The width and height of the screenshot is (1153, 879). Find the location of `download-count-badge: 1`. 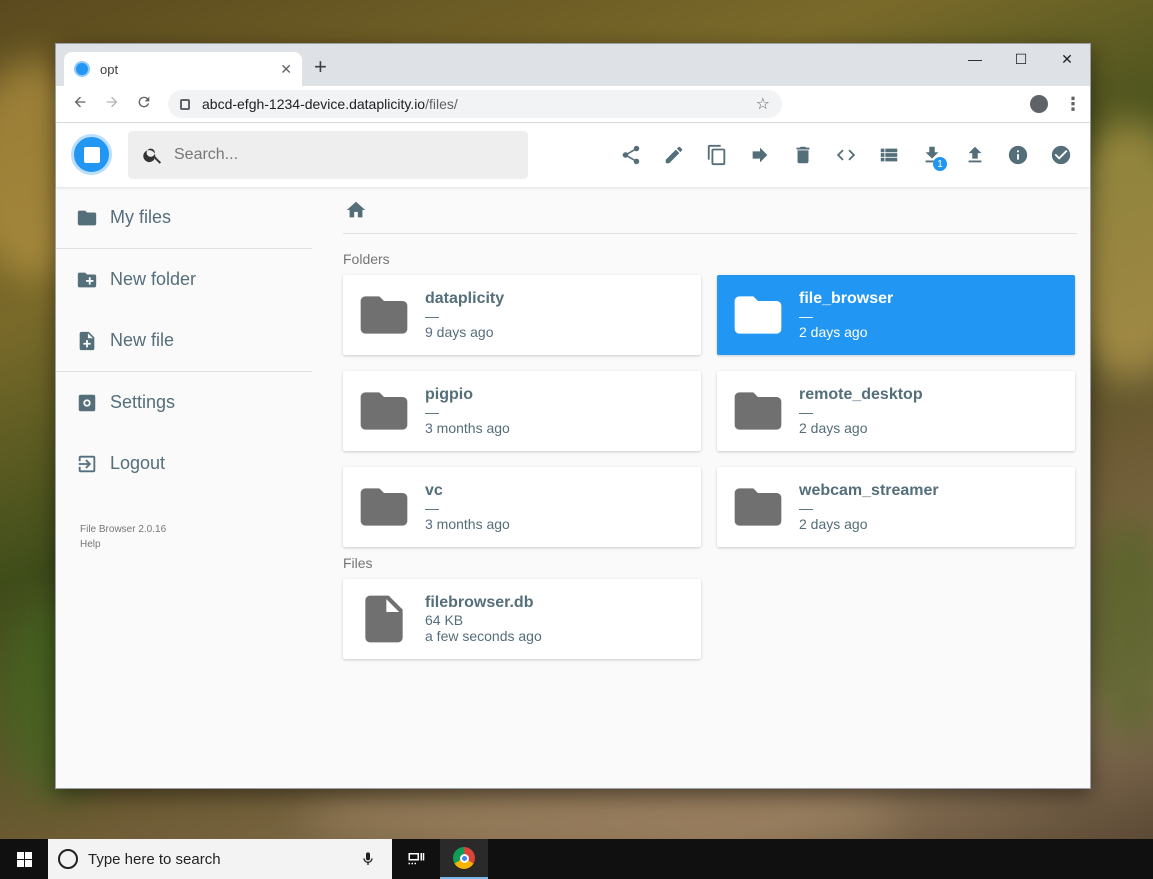

download-count-badge: 1 is located at coordinates (940, 164).